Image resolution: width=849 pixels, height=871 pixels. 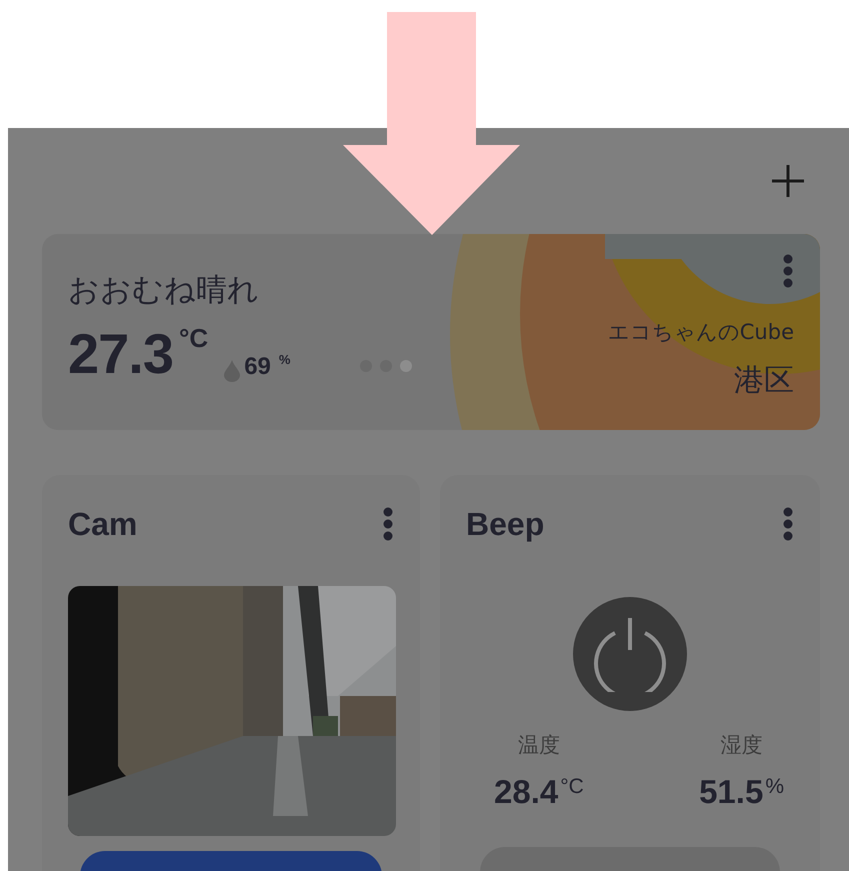 What do you see at coordinates (788, 181) in the screenshot?
I see `add-icon` at bounding box center [788, 181].